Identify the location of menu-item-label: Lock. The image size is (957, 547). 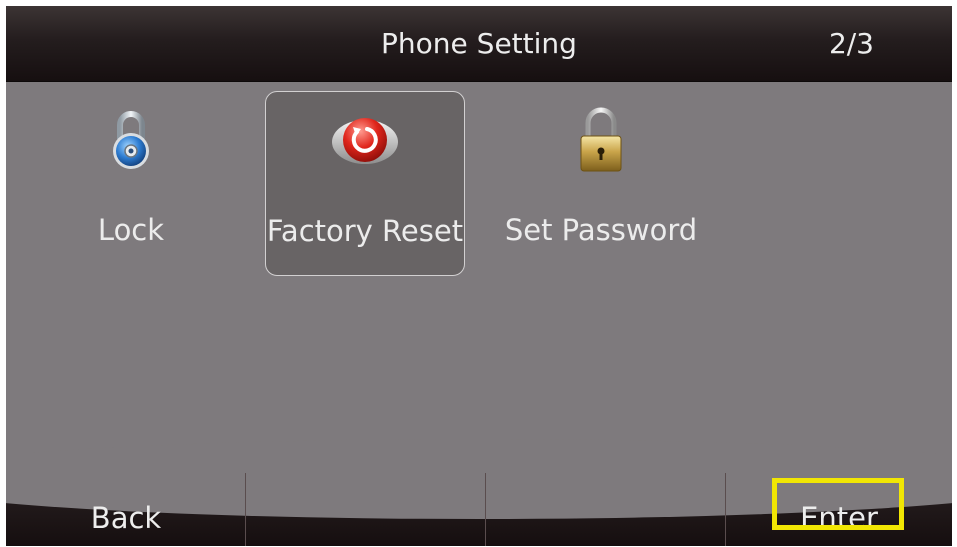
(131, 230).